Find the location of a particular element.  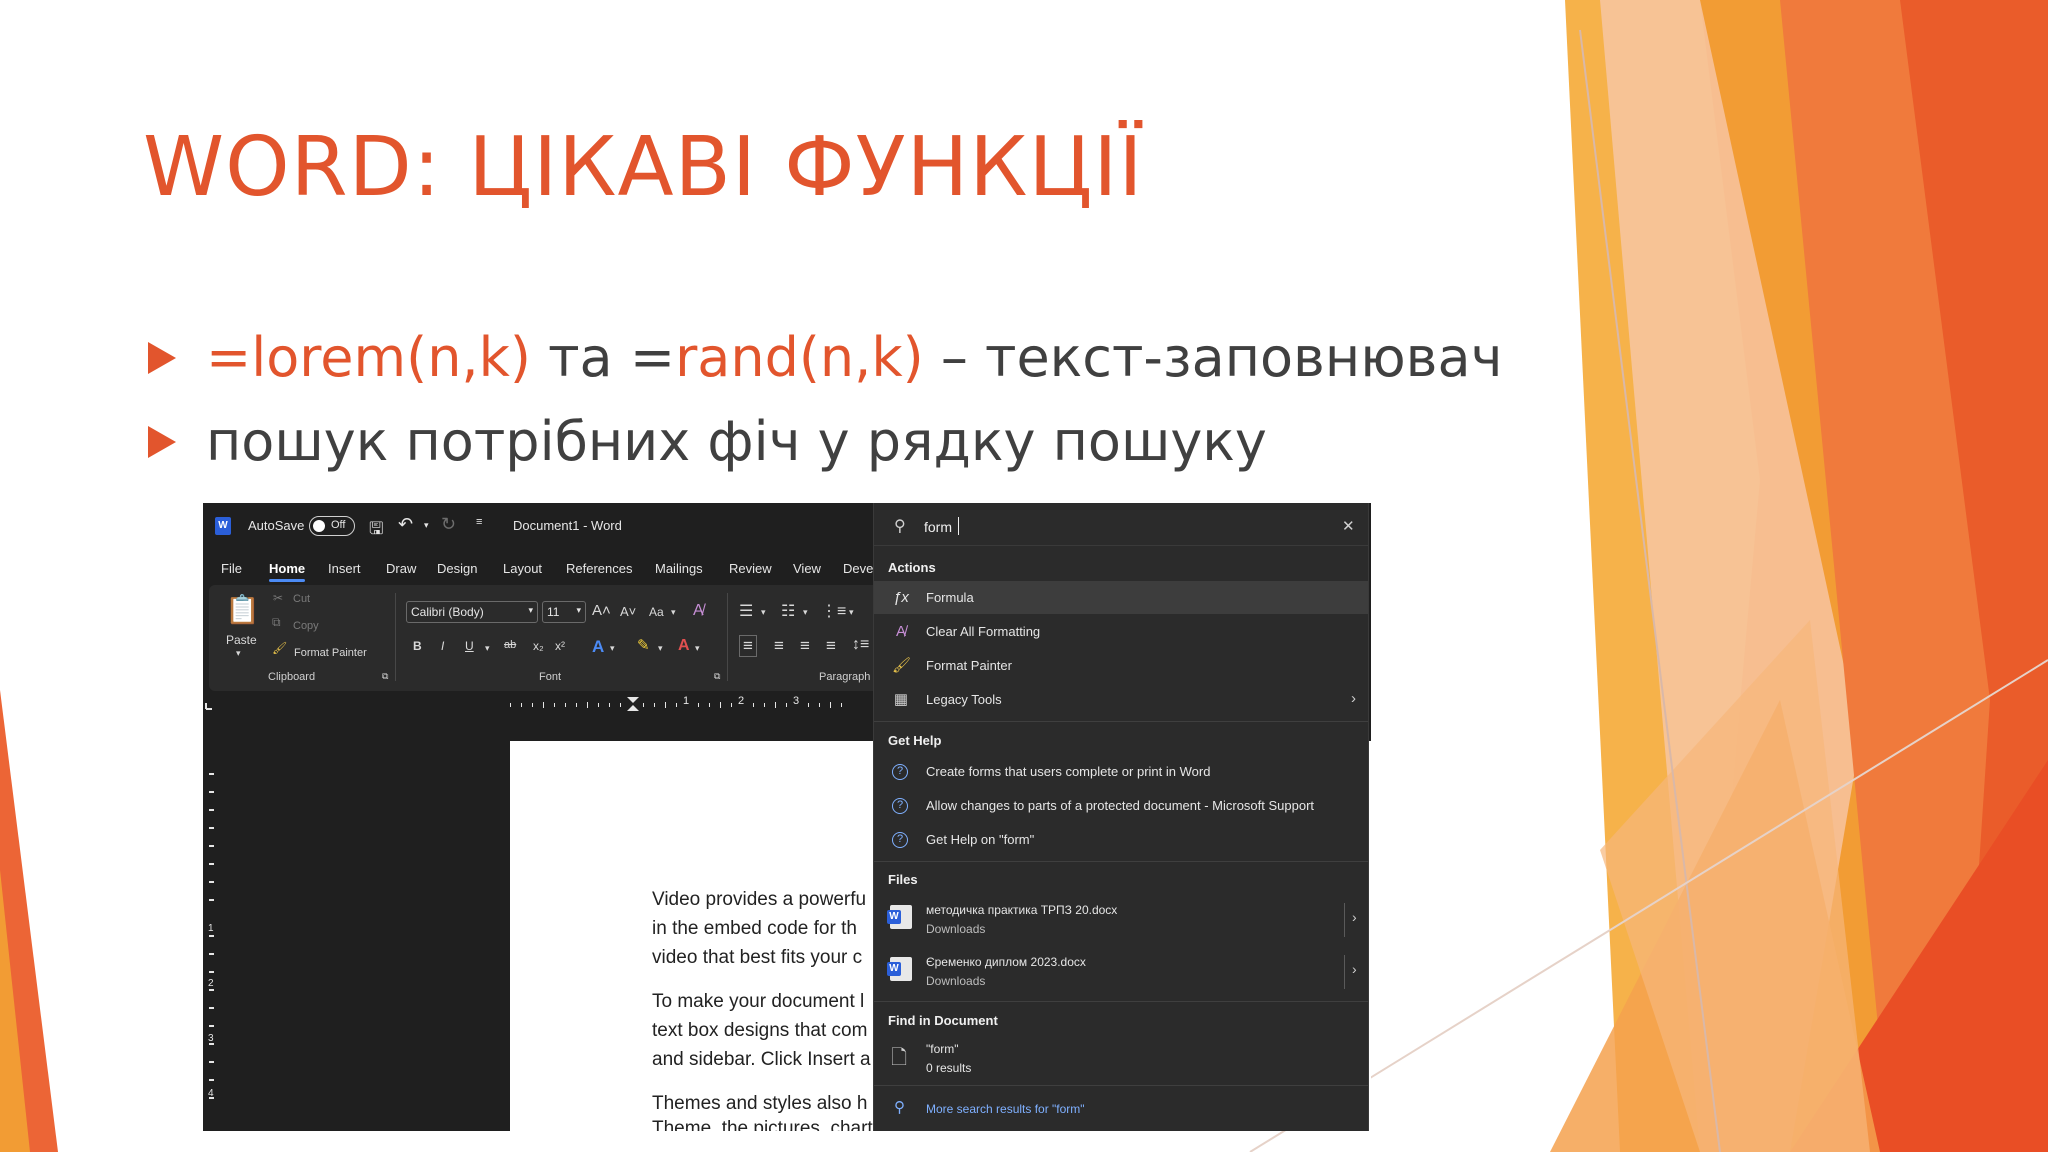

tab-developer: Deve is located at coordinates (858, 568).